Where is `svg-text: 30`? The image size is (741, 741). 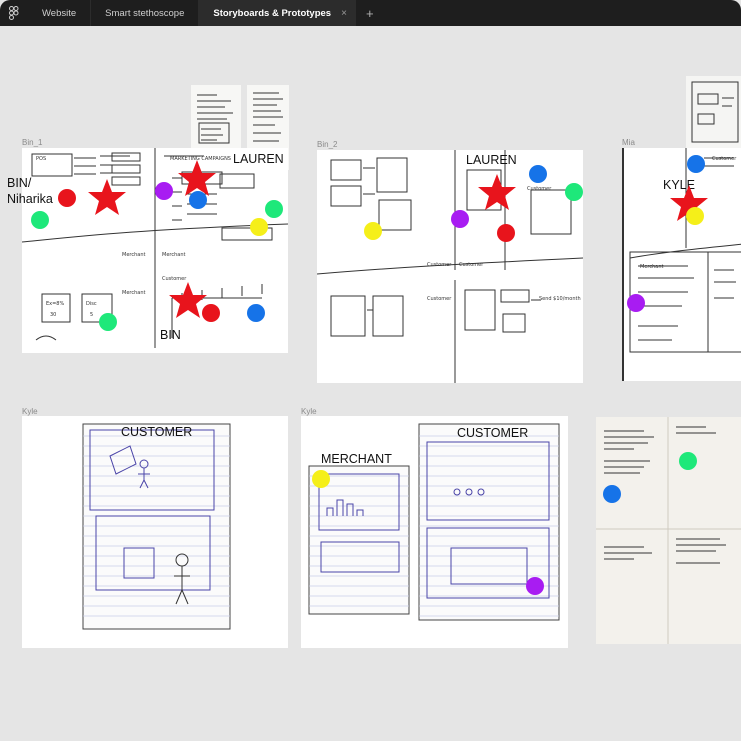 svg-text: 30 is located at coordinates (53, 315).